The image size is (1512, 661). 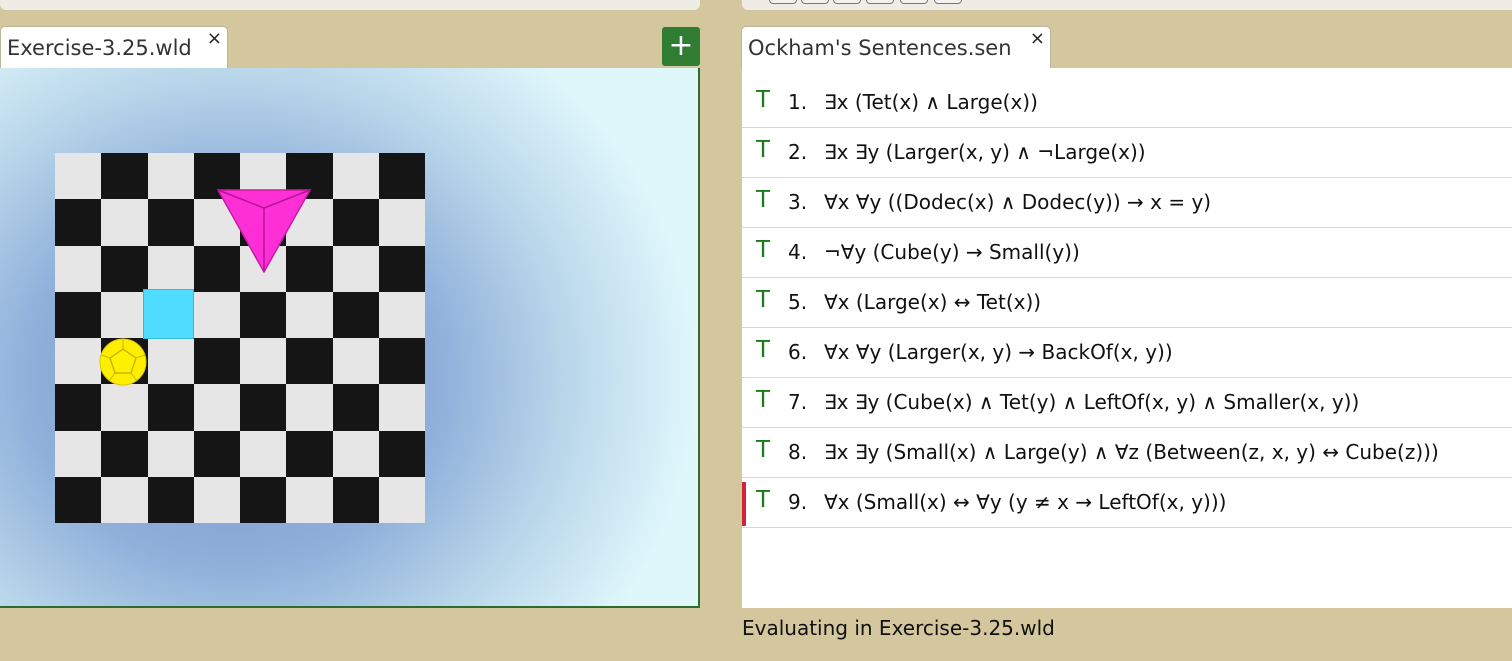 What do you see at coordinates (798, 102) in the screenshot?
I see `sentence-number: 1.` at bounding box center [798, 102].